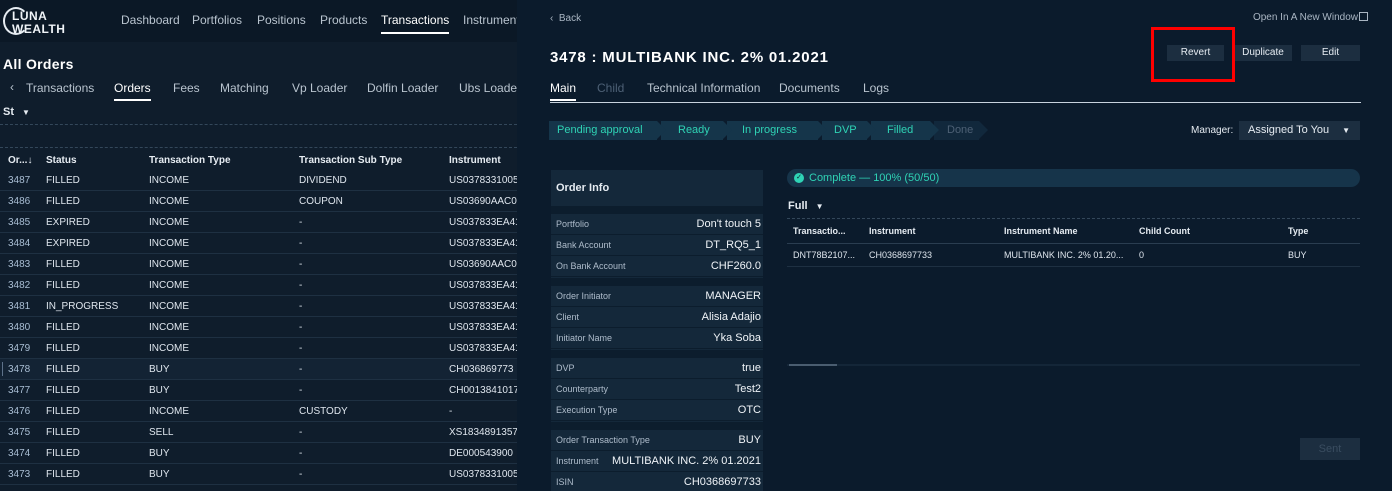 The image size is (1392, 491). What do you see at coordinates (876, 88) in the screenshot?
I see `tab-logs: Logs` at bounding box center [876, 88].